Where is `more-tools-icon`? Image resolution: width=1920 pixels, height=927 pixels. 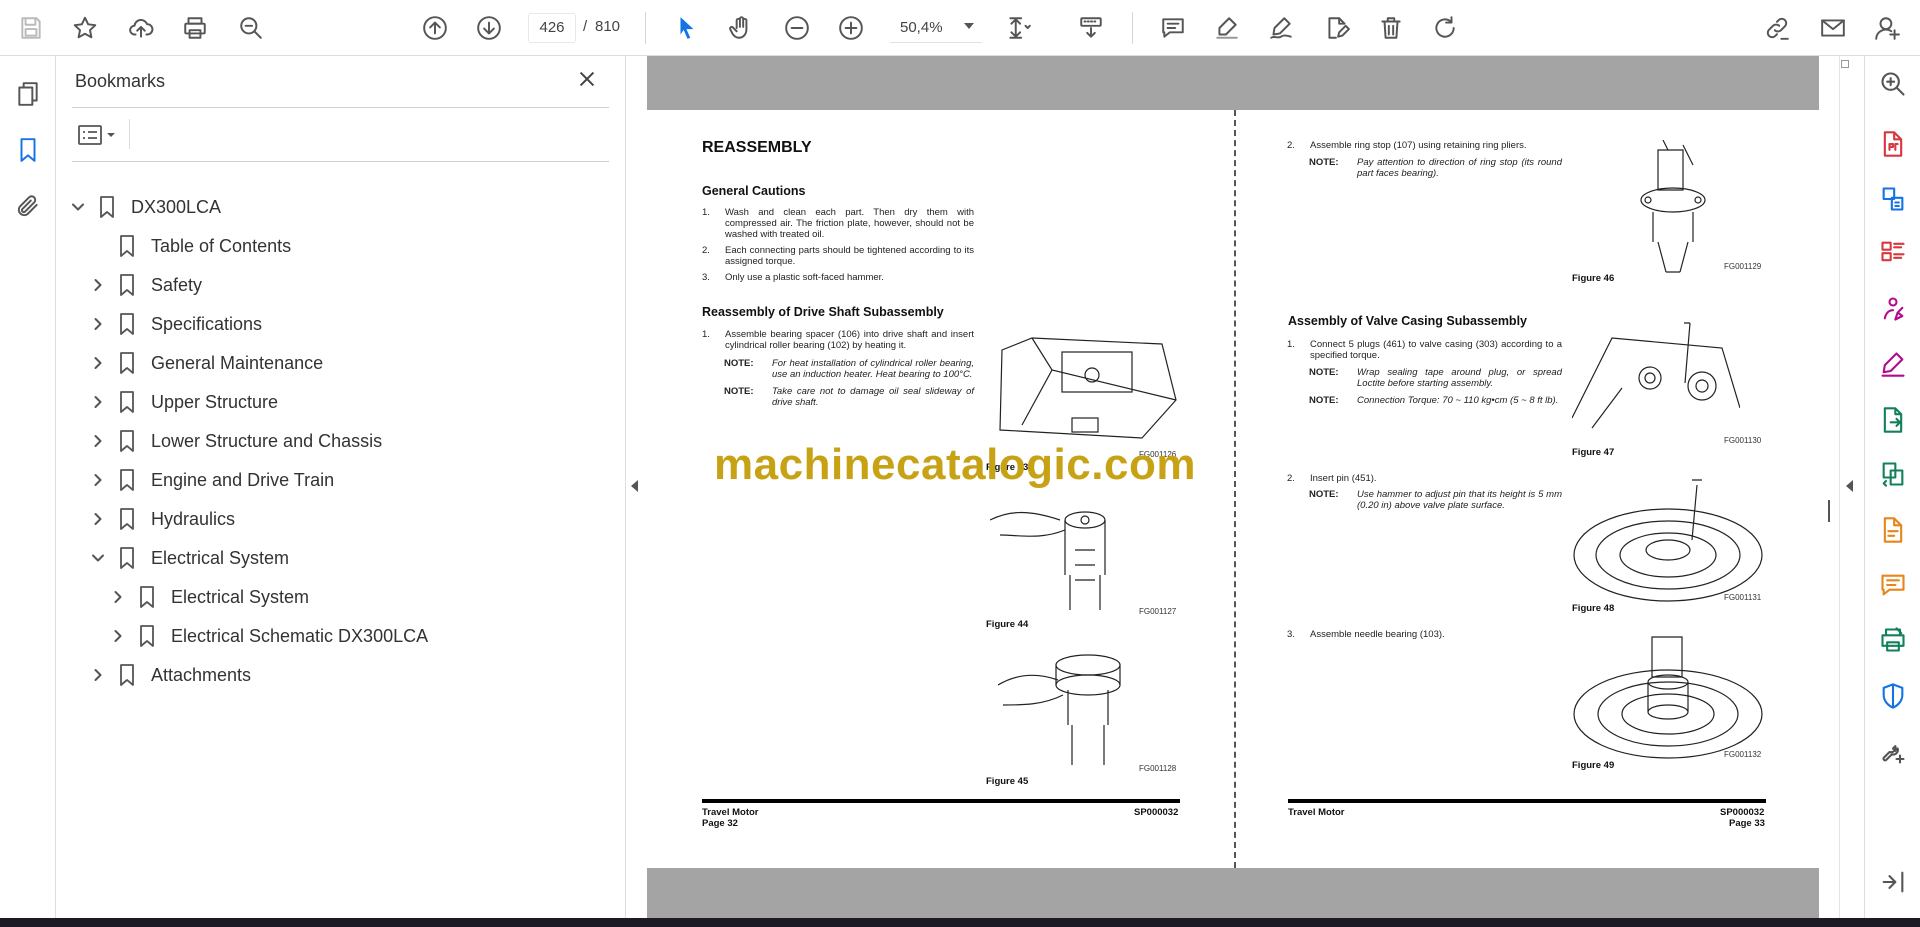
more-tools-icon is located at coordinates (1893, 752).